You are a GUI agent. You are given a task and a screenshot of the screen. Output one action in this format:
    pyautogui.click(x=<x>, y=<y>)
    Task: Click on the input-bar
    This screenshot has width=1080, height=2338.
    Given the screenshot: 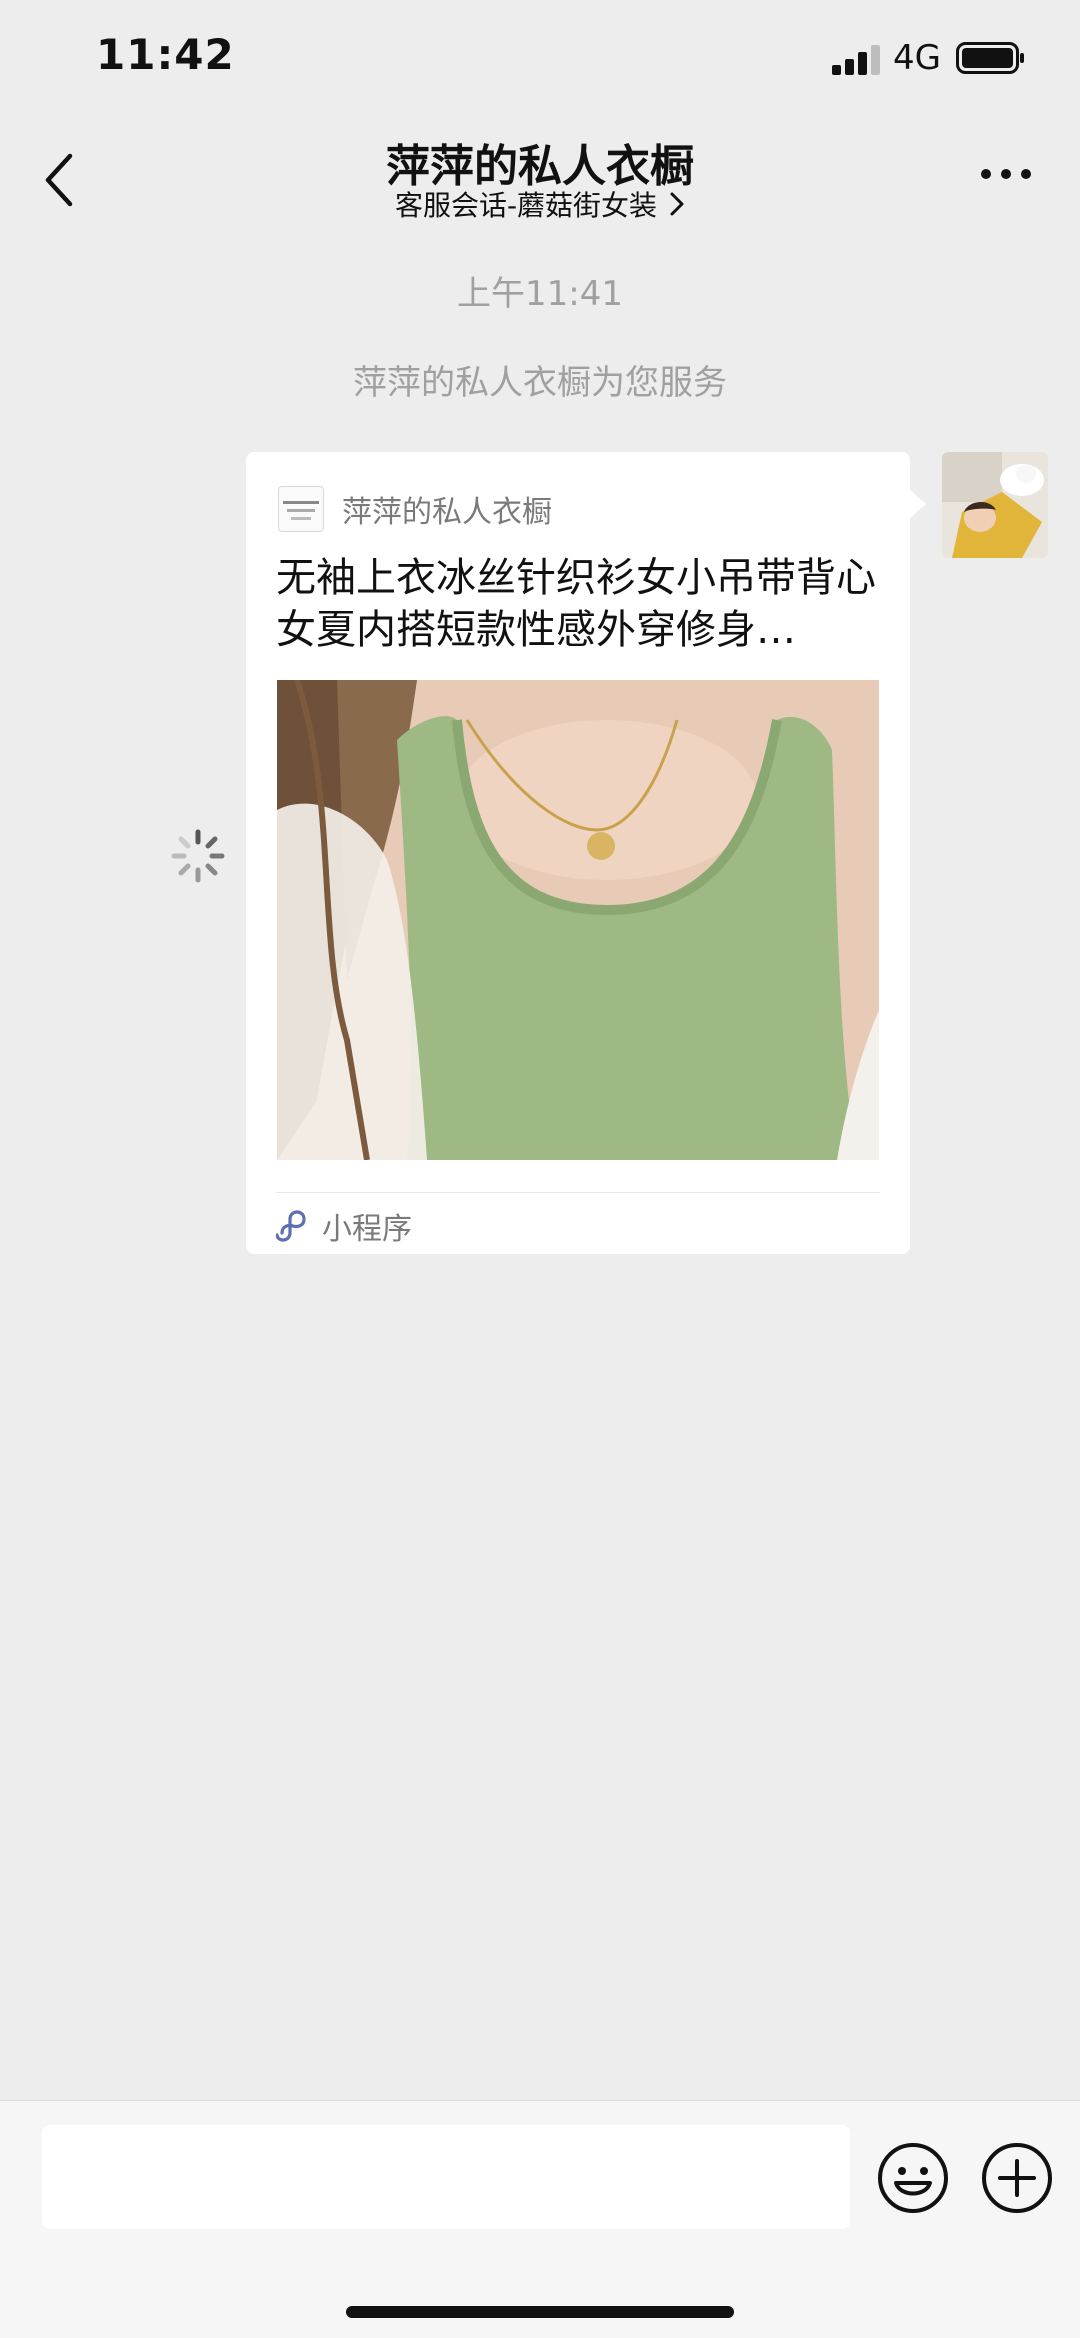 What is the action you would take?
    pyautogui.click(x=540, y=2219)
    